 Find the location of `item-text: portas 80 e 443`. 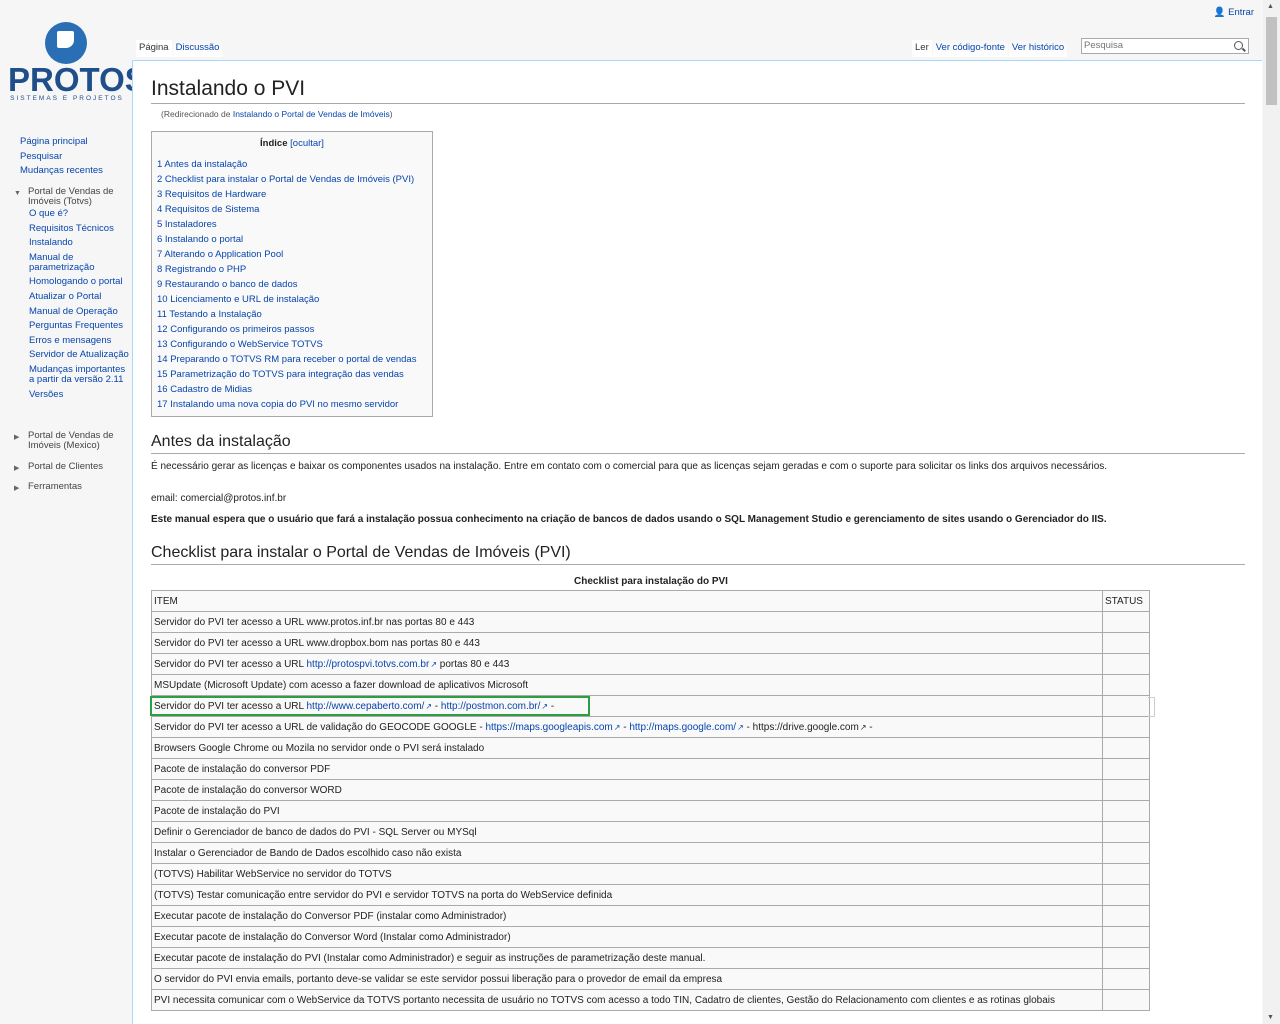

item-text: portas 80 e 443 is located at coordinates (473, 664).